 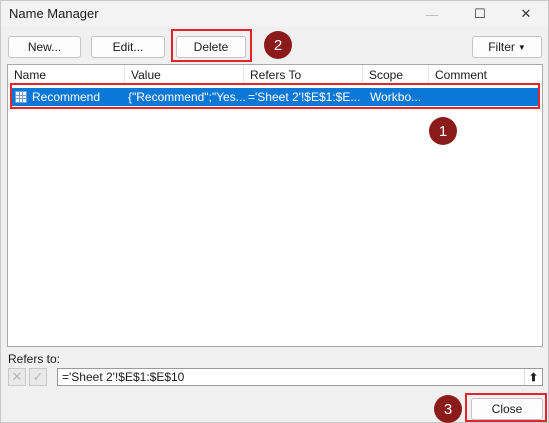 What do you see at coordinates (54, 13) in the screenshot?
I see `window-title: Name Manager` at bounding box center [54, 13].